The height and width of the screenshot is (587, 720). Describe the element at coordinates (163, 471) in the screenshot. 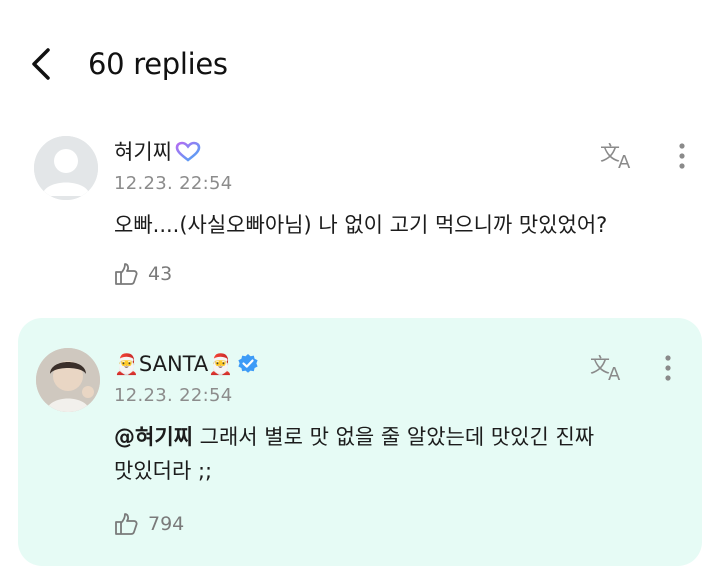

I see `reply-text-line2: 맛있더라 ;;` at that location.